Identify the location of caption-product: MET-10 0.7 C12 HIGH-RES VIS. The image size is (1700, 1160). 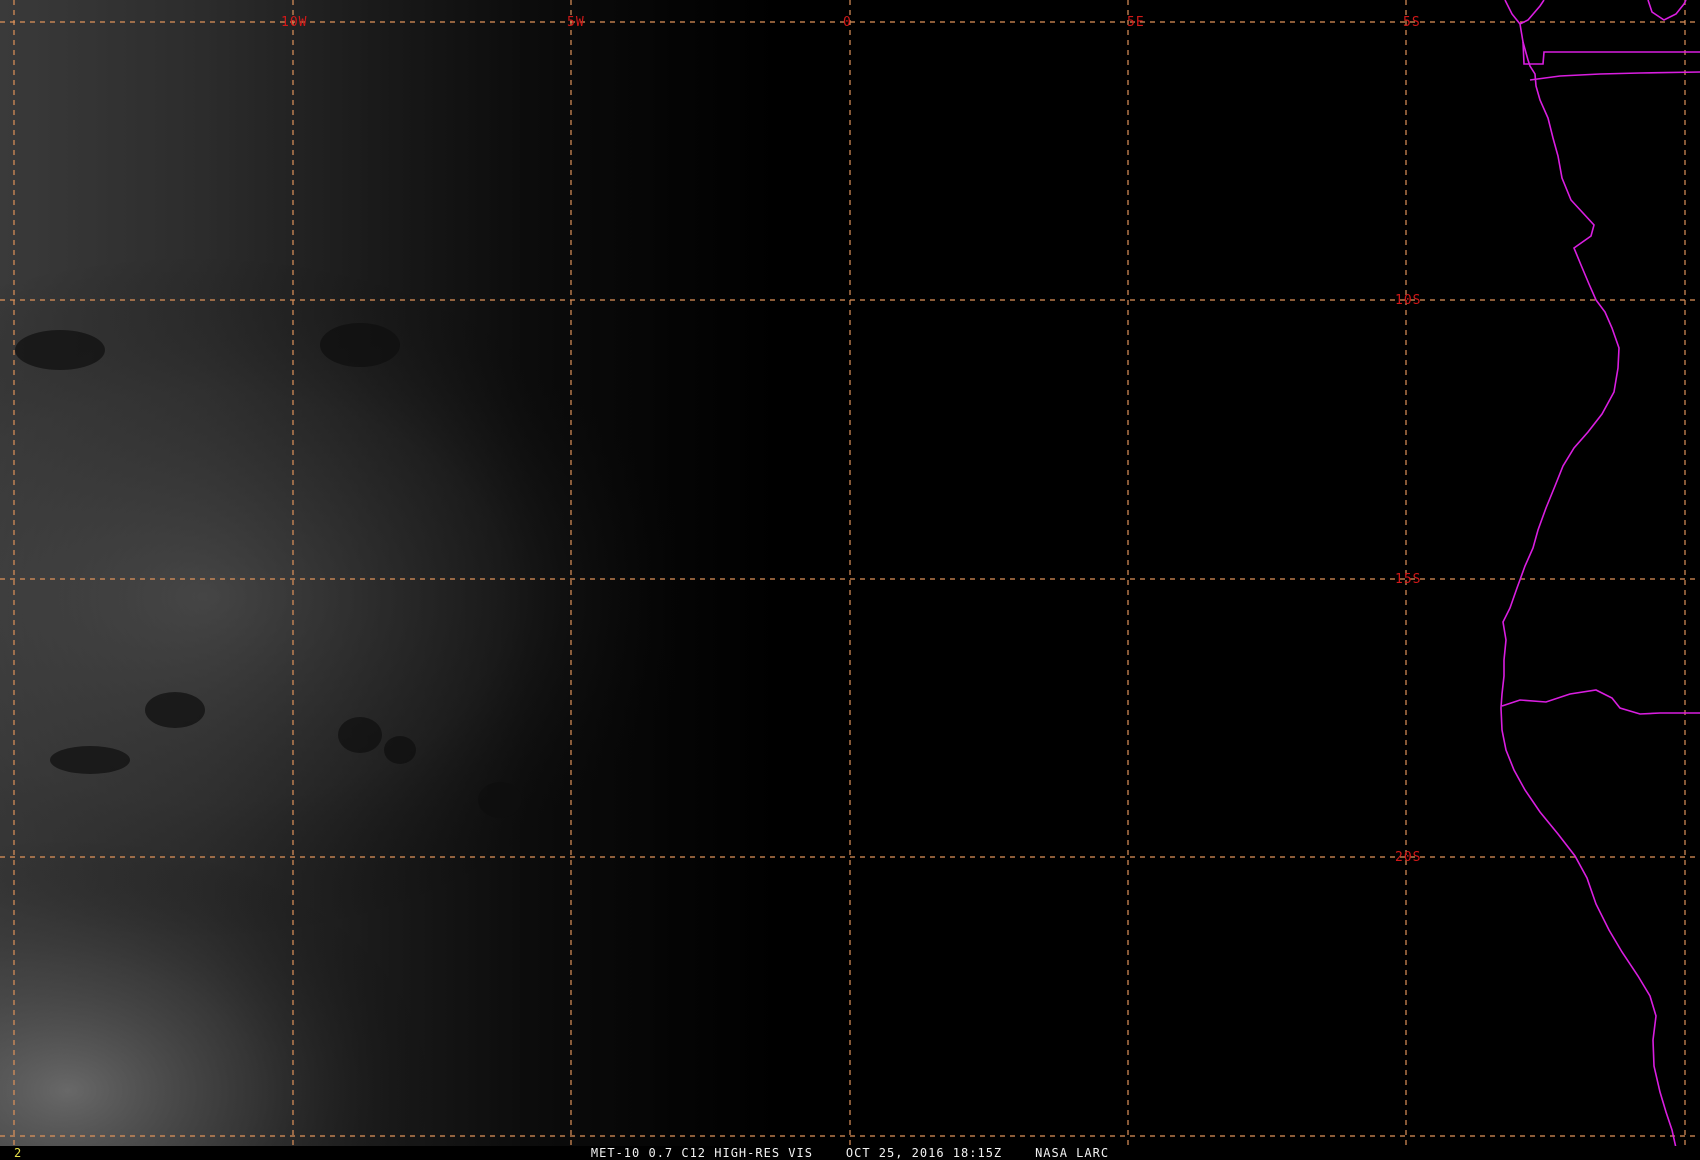
(701, 1153).